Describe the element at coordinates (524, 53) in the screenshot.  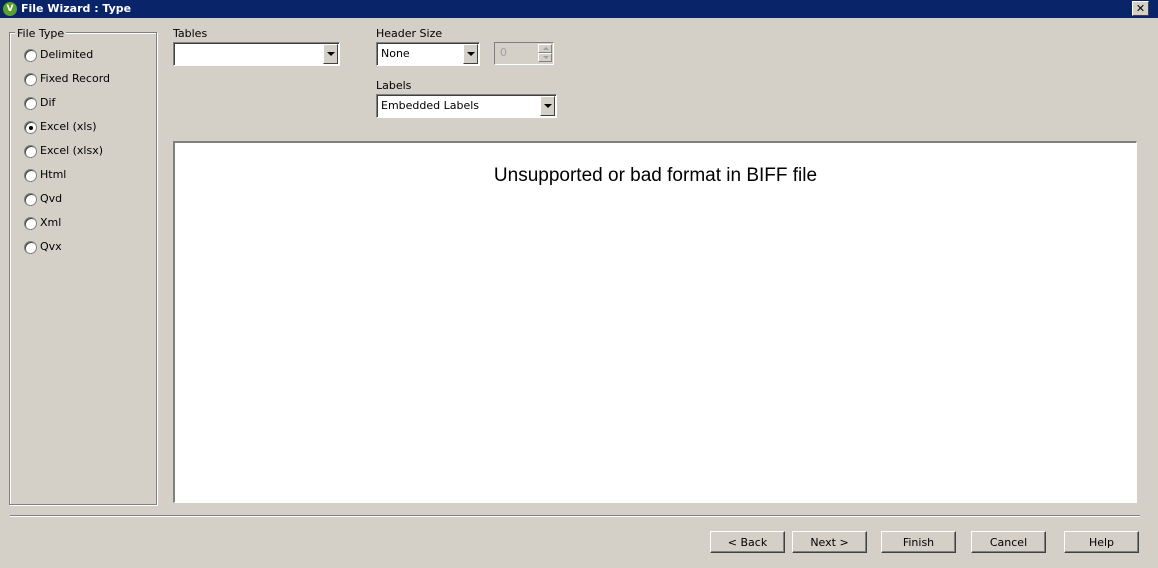
I see `header-size-spinner: 0` at that location.